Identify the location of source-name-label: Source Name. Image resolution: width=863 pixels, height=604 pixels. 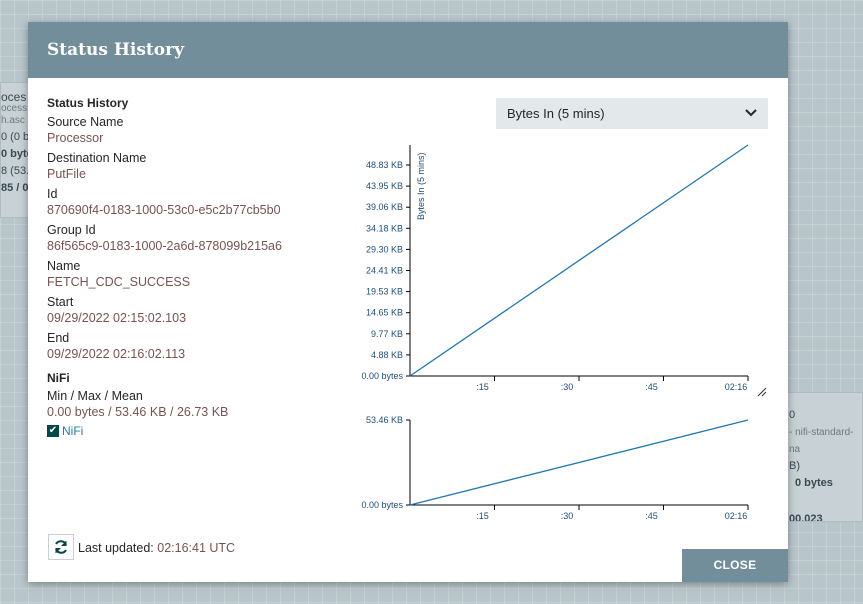
(85, 122).